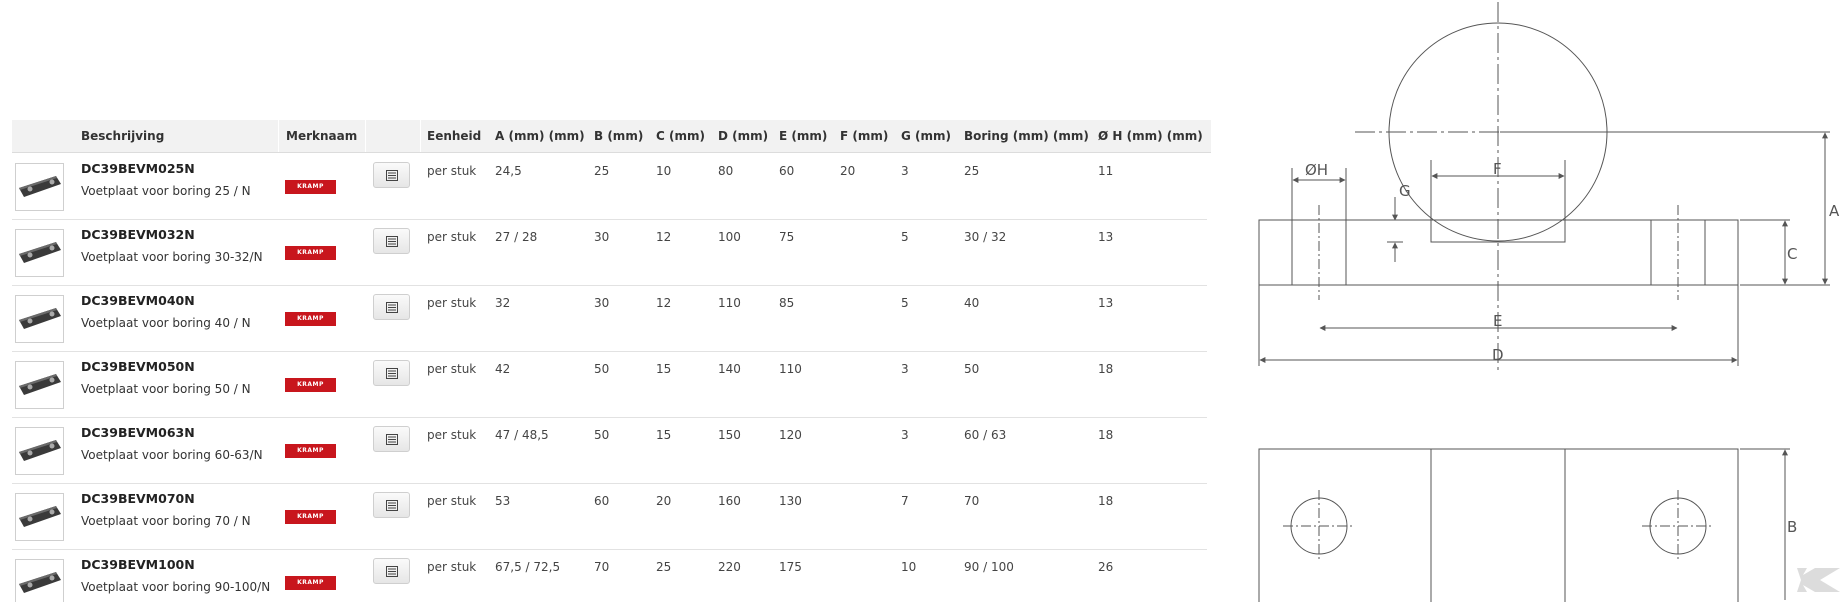 The image size is (1844, 602). What do you see at coordinates (540, 136) in the screenshot?
I see `header-a: A (mm) (mm)` at bounding box center [540, 136].